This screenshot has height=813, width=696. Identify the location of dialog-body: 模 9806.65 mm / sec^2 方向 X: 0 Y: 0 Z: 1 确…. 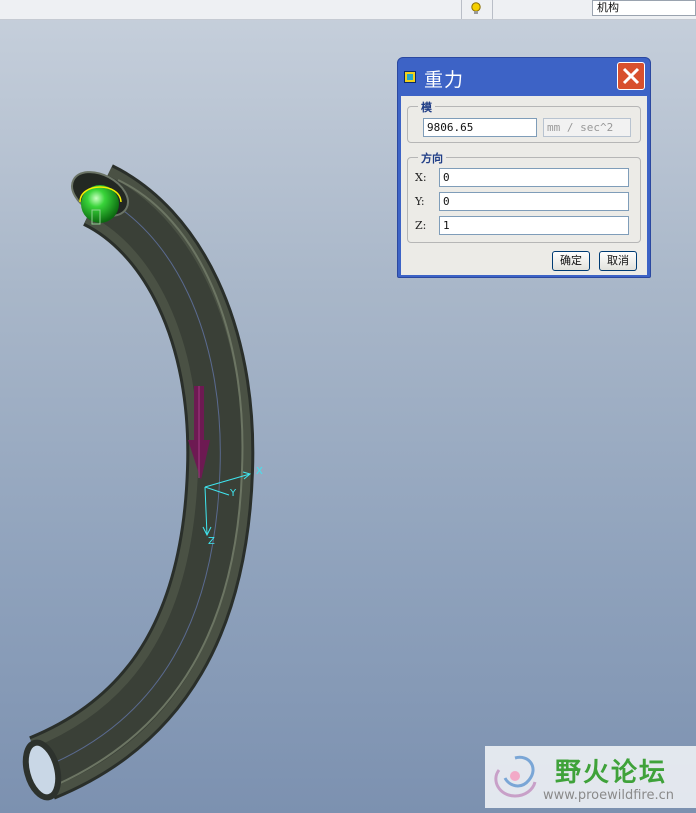
(524, 185).